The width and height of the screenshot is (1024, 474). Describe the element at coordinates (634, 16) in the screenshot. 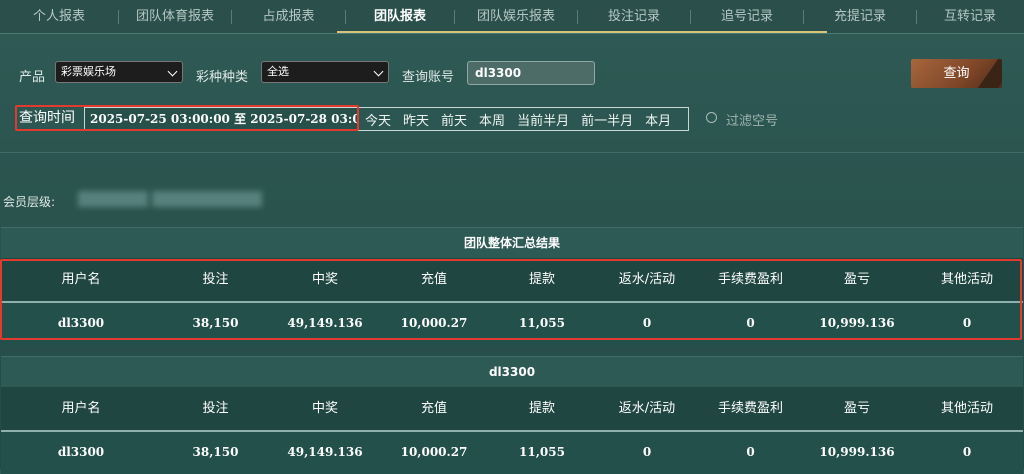

I see `tab-bet-records: 投注记录` at that location.